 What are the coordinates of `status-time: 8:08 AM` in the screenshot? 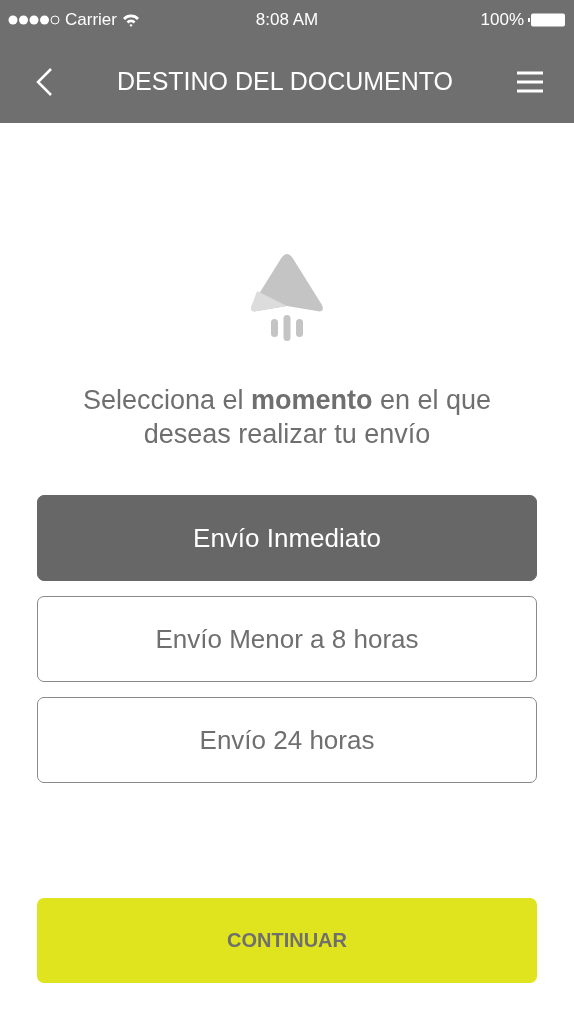 It's located at (287, 19).